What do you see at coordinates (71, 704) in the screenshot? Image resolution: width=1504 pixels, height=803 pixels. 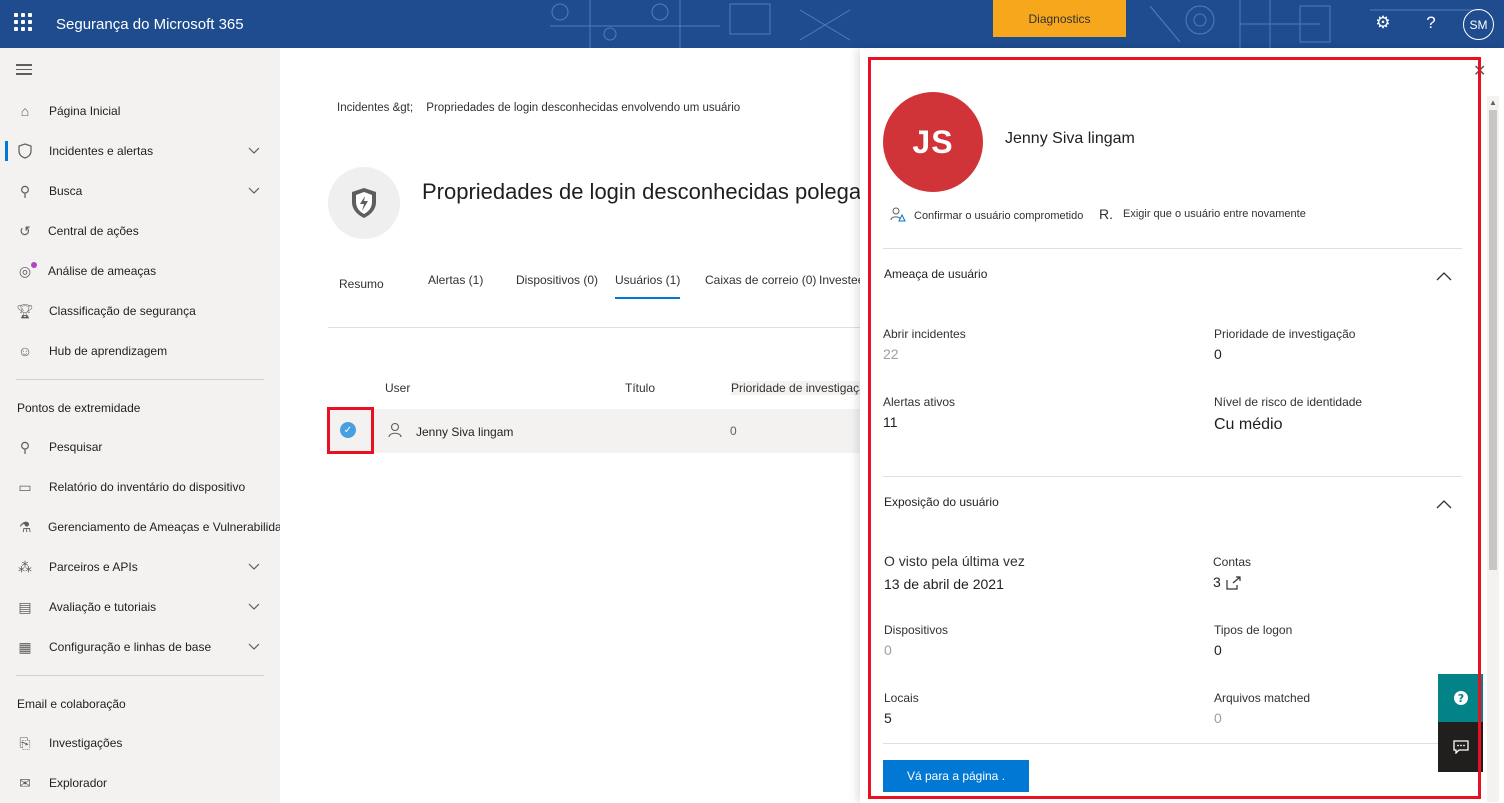 I see `nav-section-email: Email e colaboração` at bounding box center [71, 704].